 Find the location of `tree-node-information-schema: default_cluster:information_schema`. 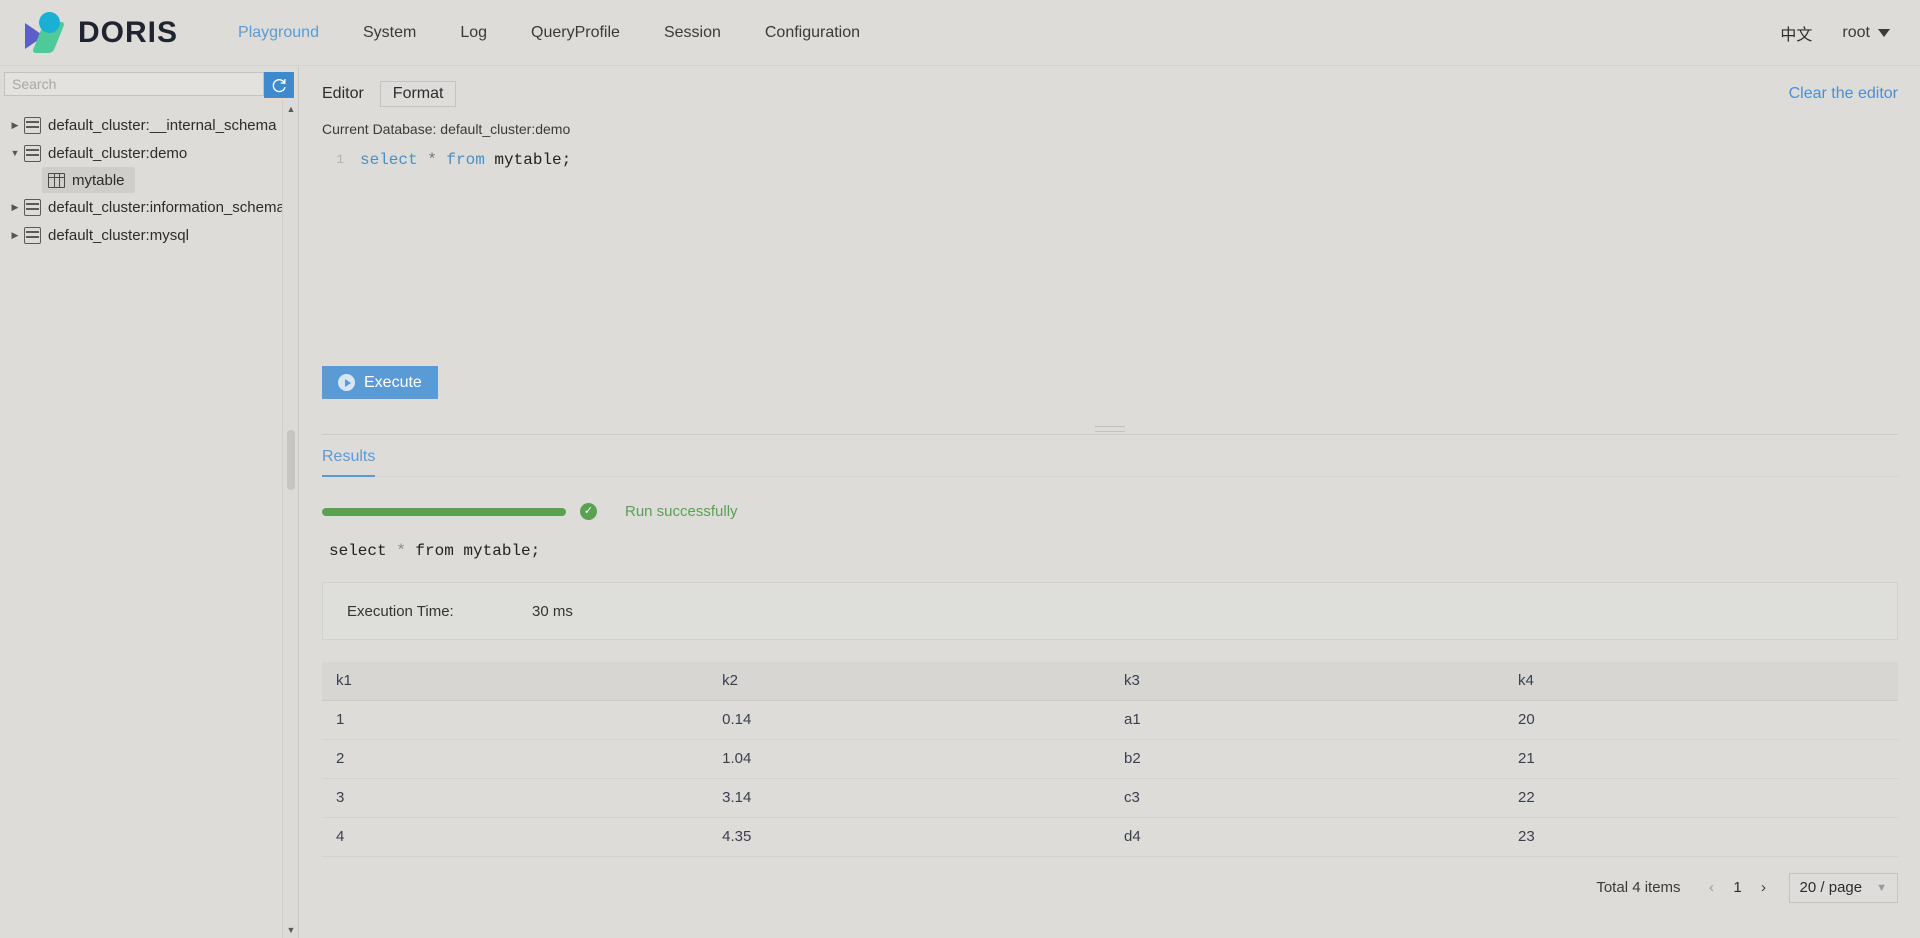

tree-node-information-schema: default_cluster:information_schema is located at coordinates (149, 207).